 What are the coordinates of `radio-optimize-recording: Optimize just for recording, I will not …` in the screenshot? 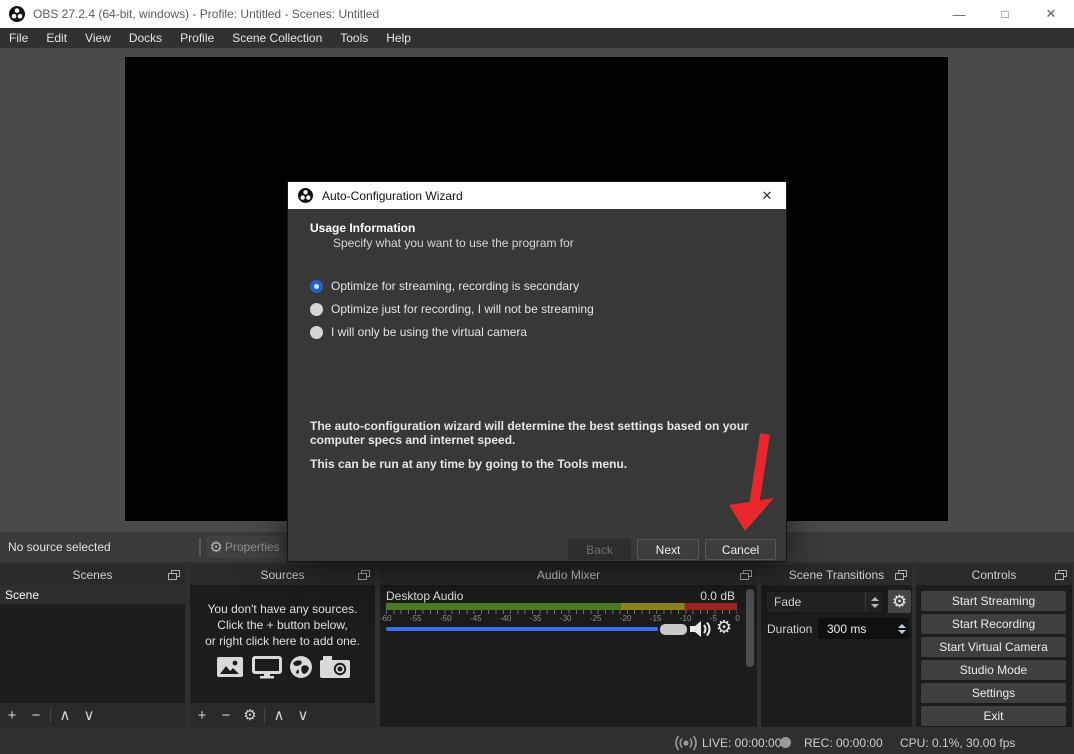 It's located at (452, 309).